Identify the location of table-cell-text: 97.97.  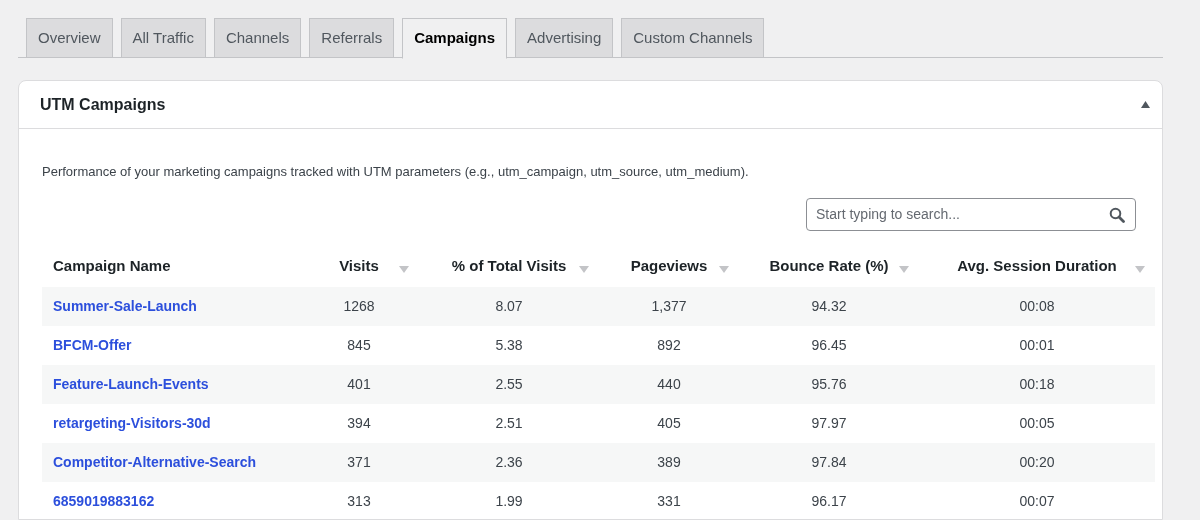
(829, 423).